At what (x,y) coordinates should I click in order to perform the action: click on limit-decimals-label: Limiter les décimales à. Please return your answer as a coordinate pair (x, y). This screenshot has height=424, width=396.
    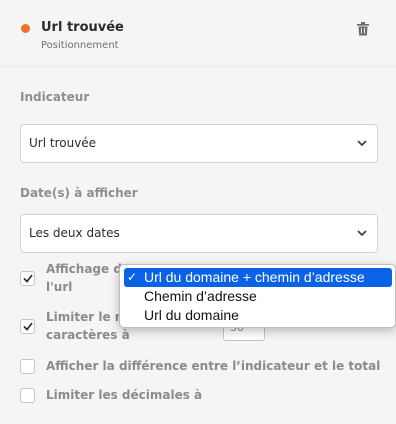
    Looking at the image, I should click on (124, 395).